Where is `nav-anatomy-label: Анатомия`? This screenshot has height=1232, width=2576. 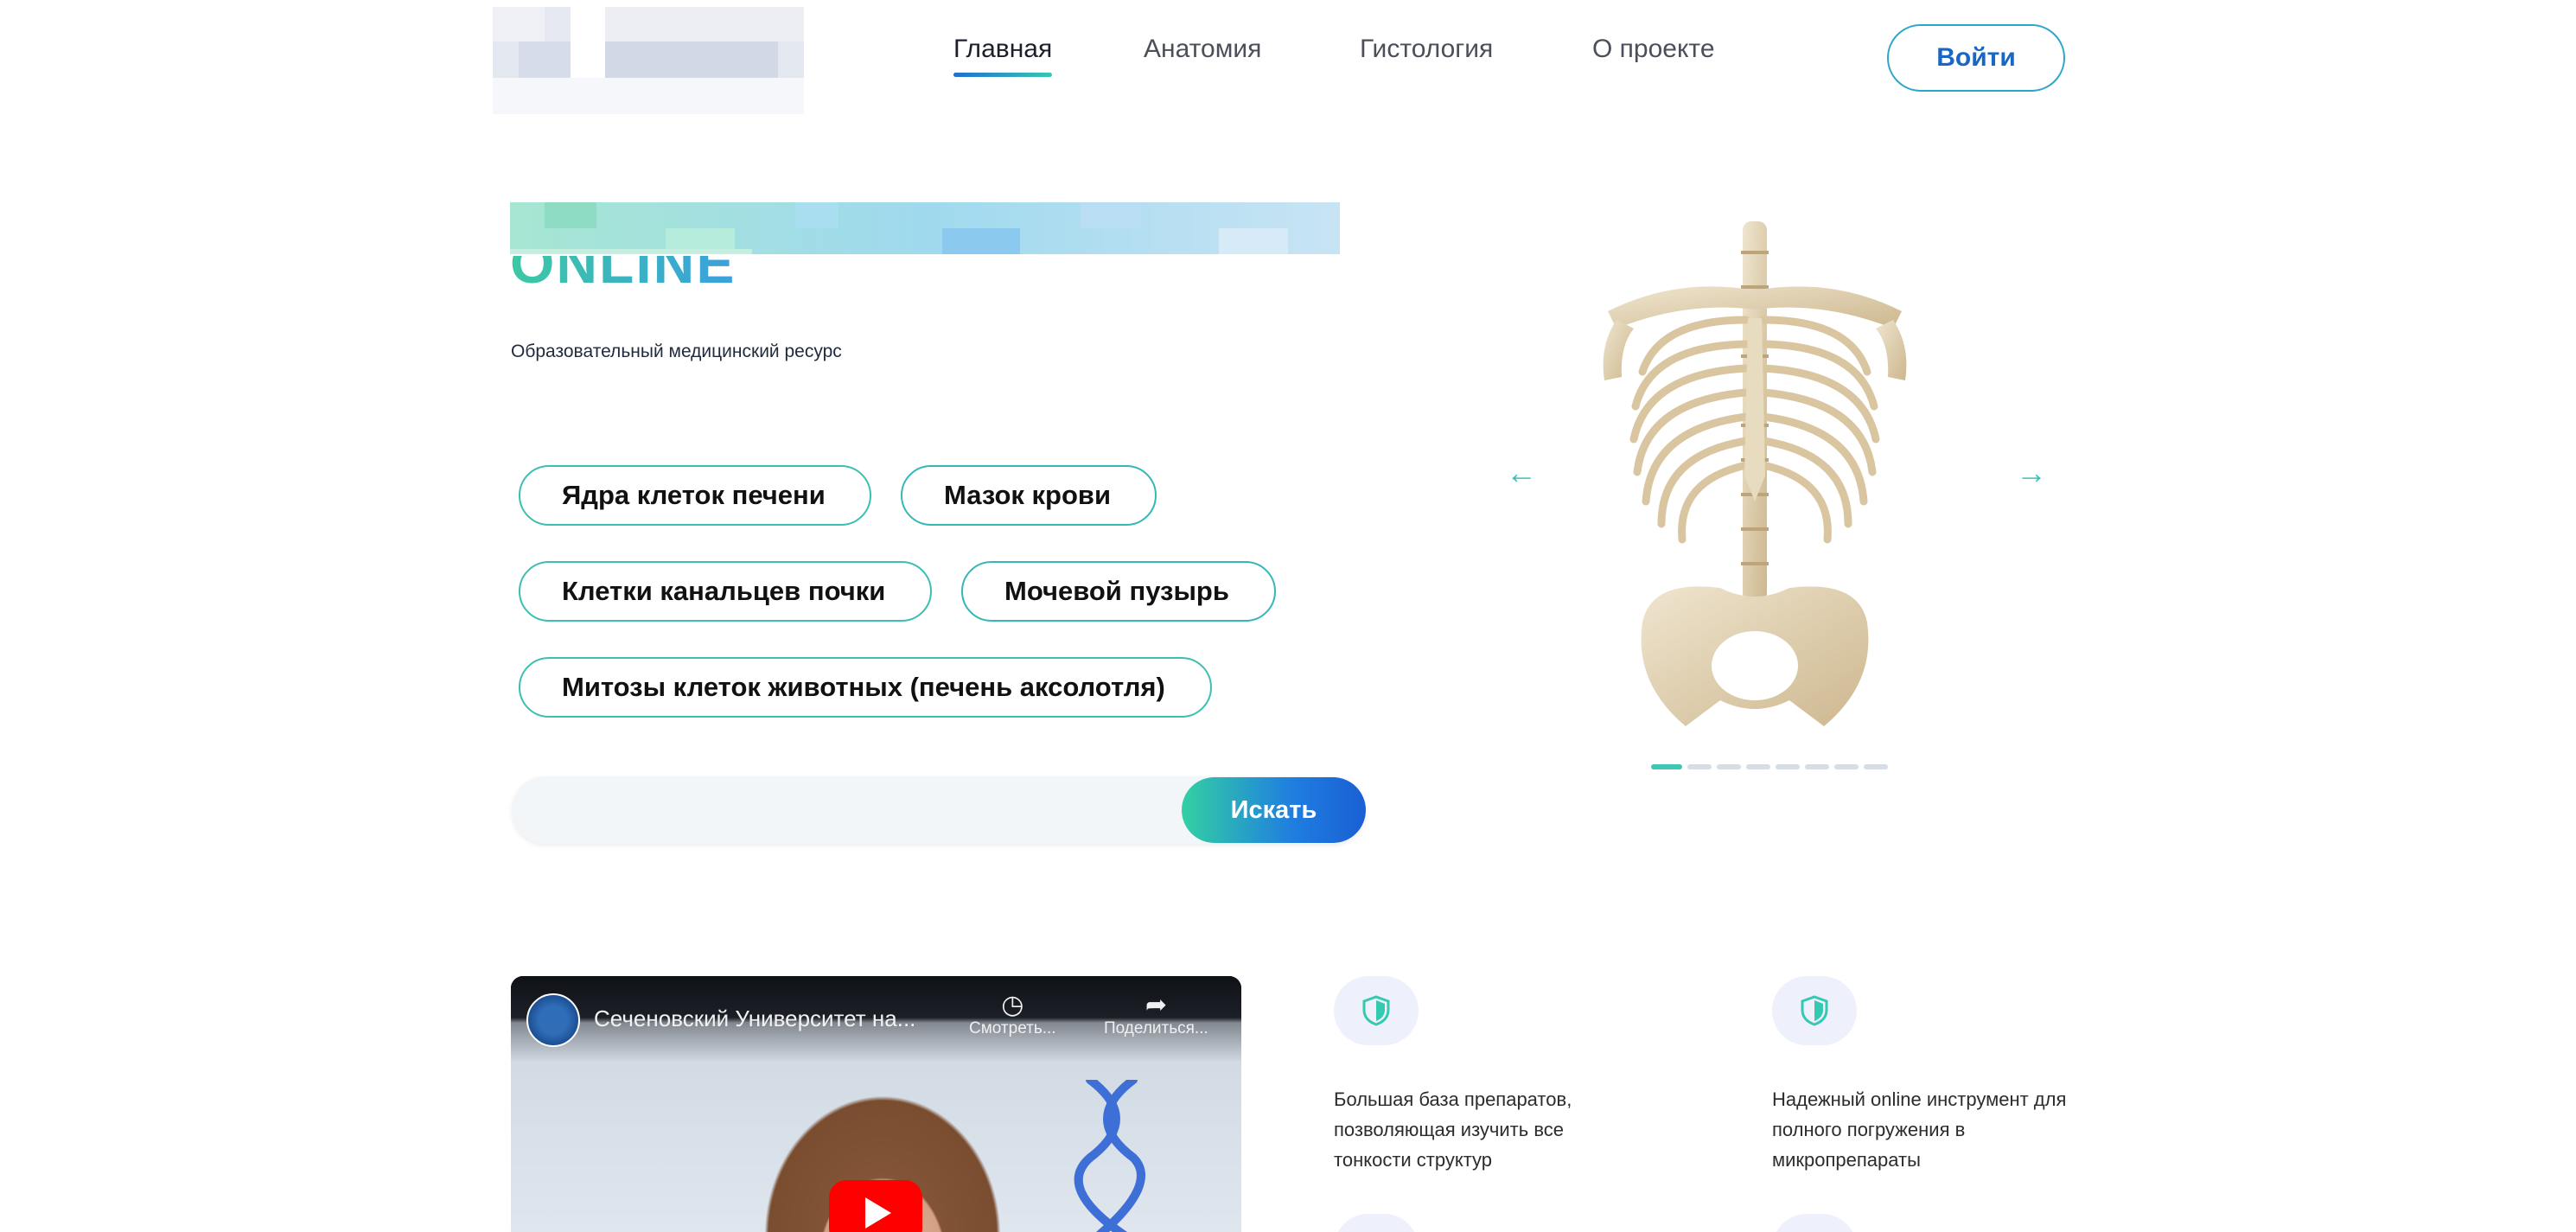 nav-anatomy-label: Анатомия is located at coordinates (1203, 49).